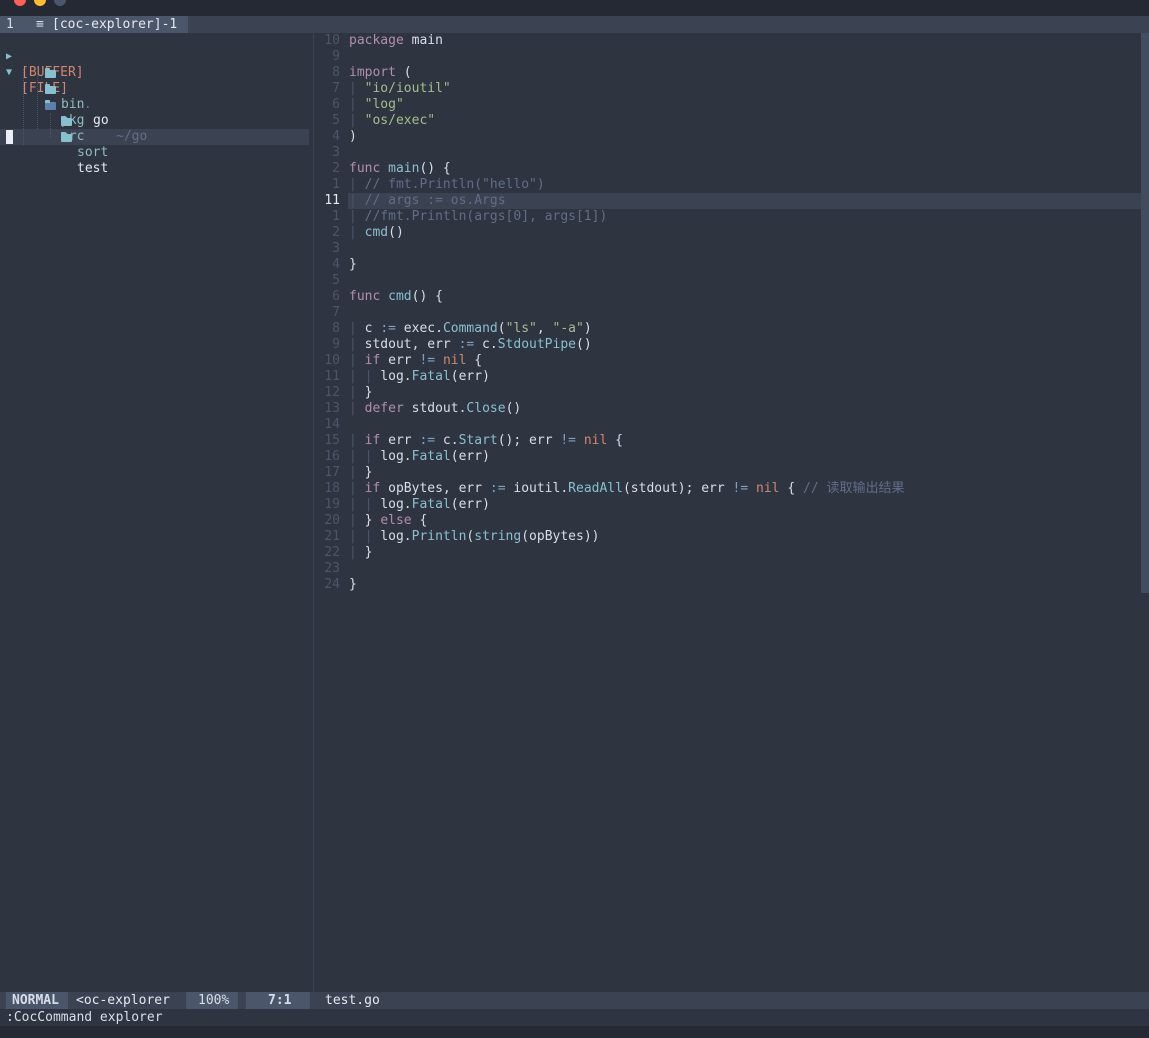 This screenshot has width=1149, height=1038. I want to click on line-number: 17, so click(332, 472).